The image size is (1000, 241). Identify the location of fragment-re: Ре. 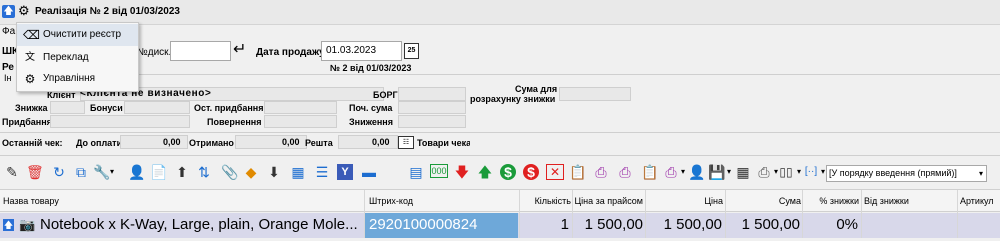
(8, 67).